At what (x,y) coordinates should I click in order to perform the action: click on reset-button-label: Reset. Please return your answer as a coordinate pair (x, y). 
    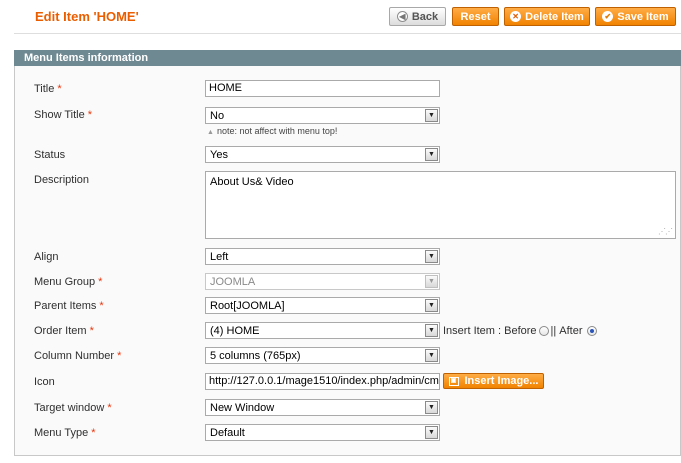
    Looking at the image, I should click on (475, 16).